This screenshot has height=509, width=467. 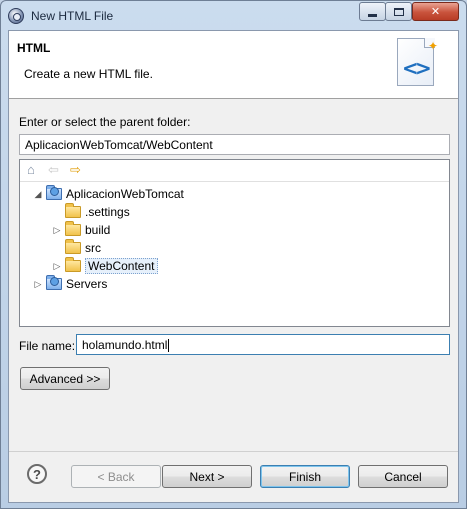 I want to click on tree-item-label: .settings, so click(x=107, y=212).